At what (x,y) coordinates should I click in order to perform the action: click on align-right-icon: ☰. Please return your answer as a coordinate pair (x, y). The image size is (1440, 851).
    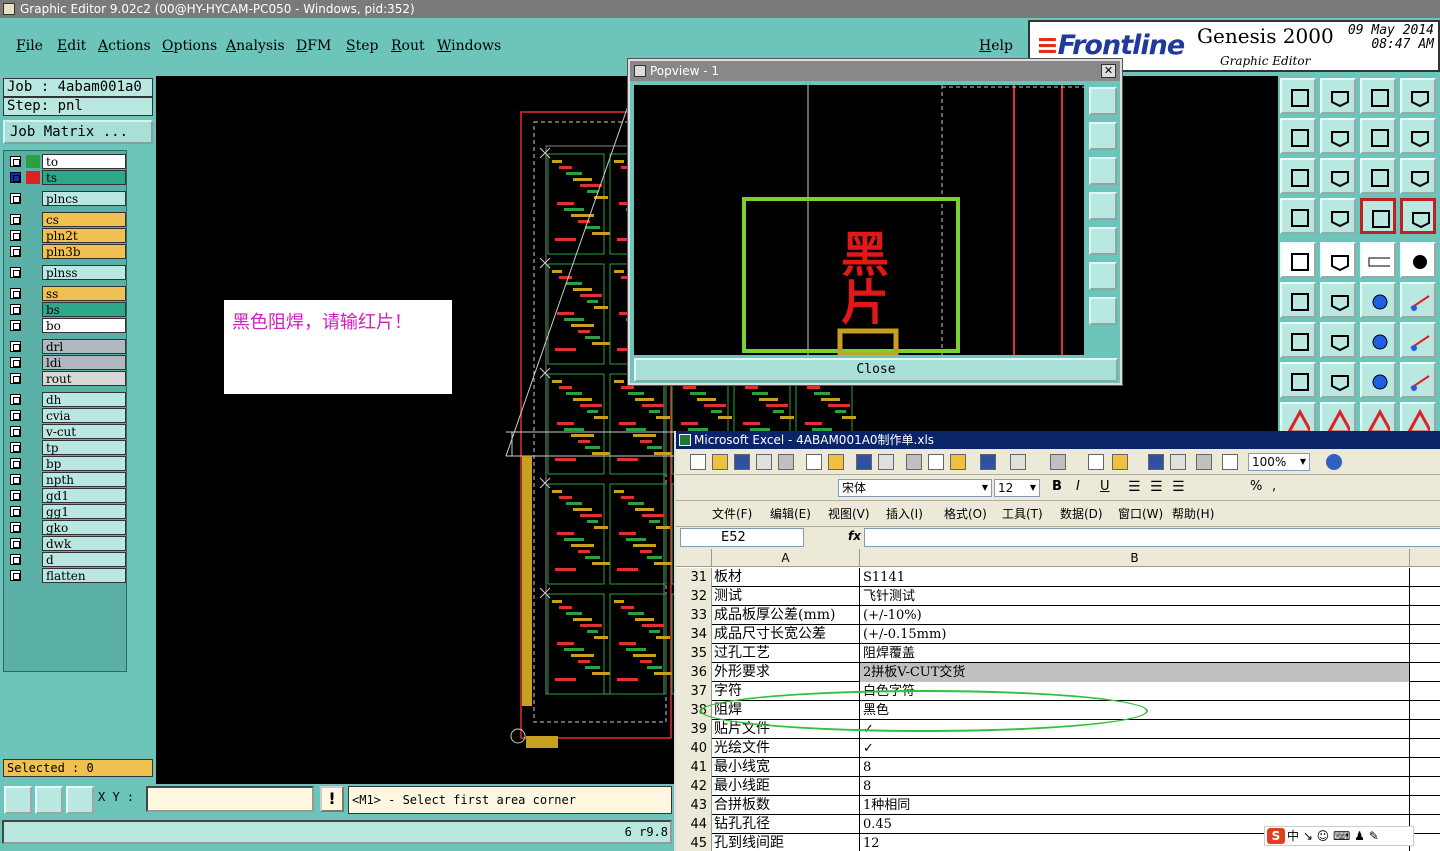
    Looking at the image, I should click on (1178, 487).